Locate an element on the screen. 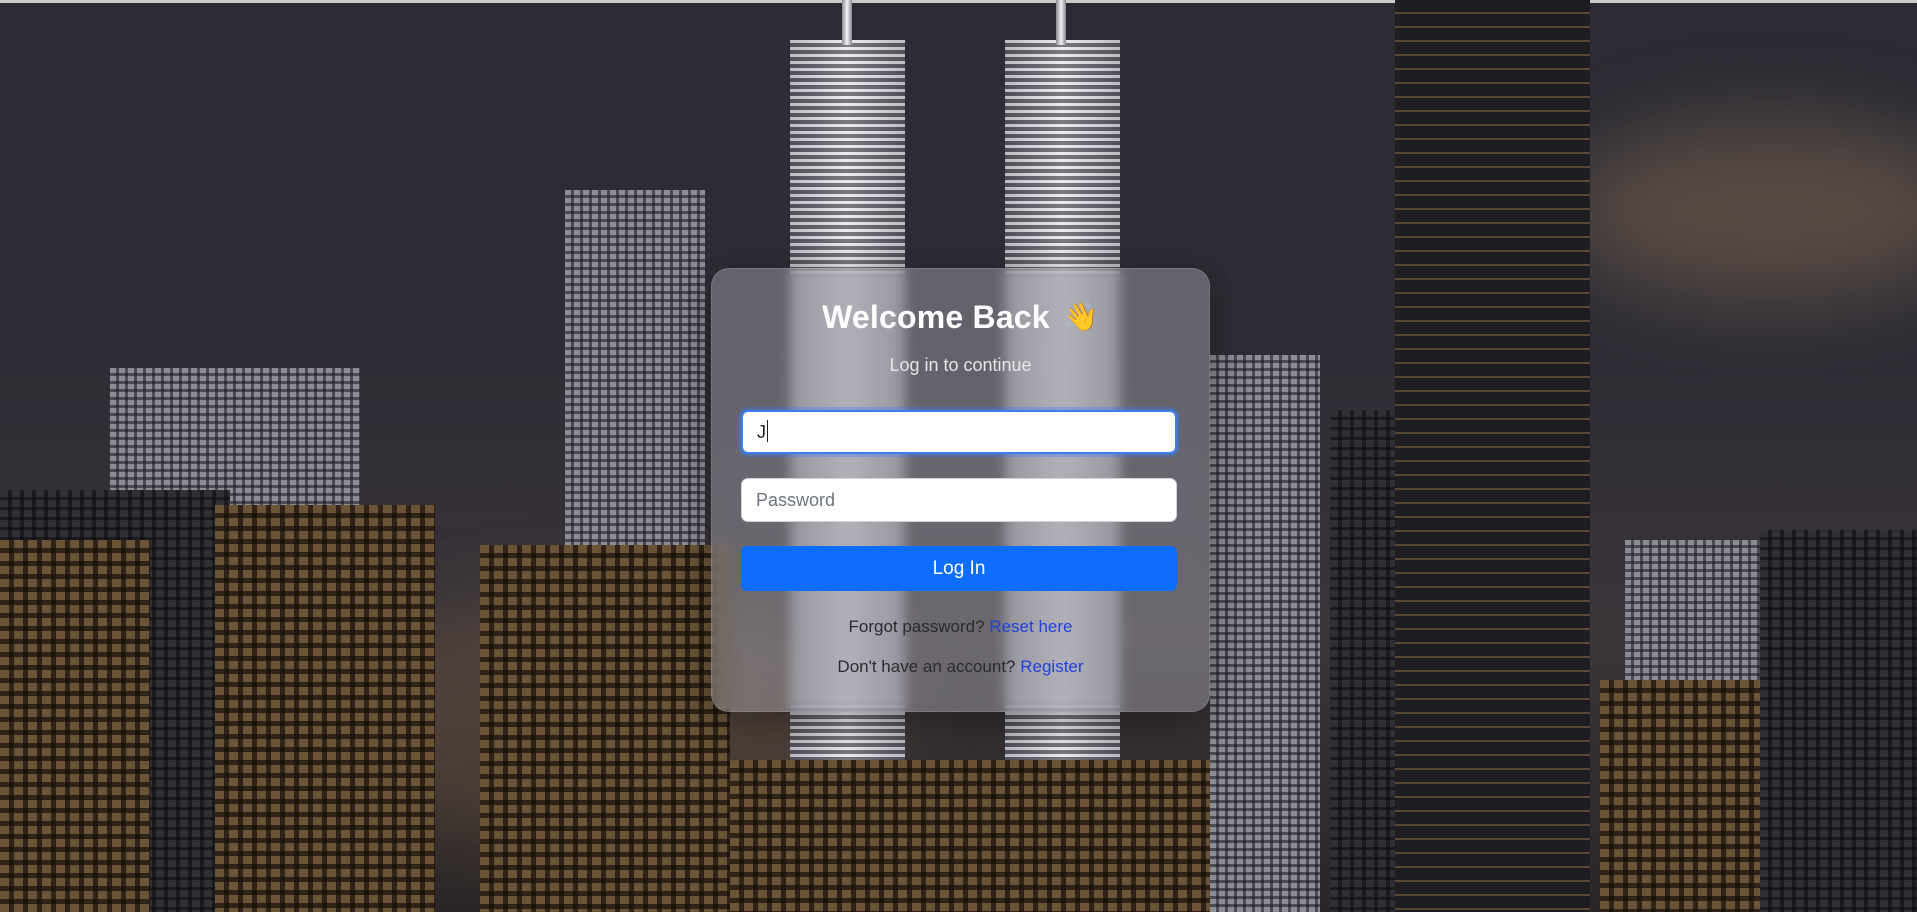 Image resolution: width=1917 pixels, height=912 pixels. username-input: J is located at coordinates (959, 432).